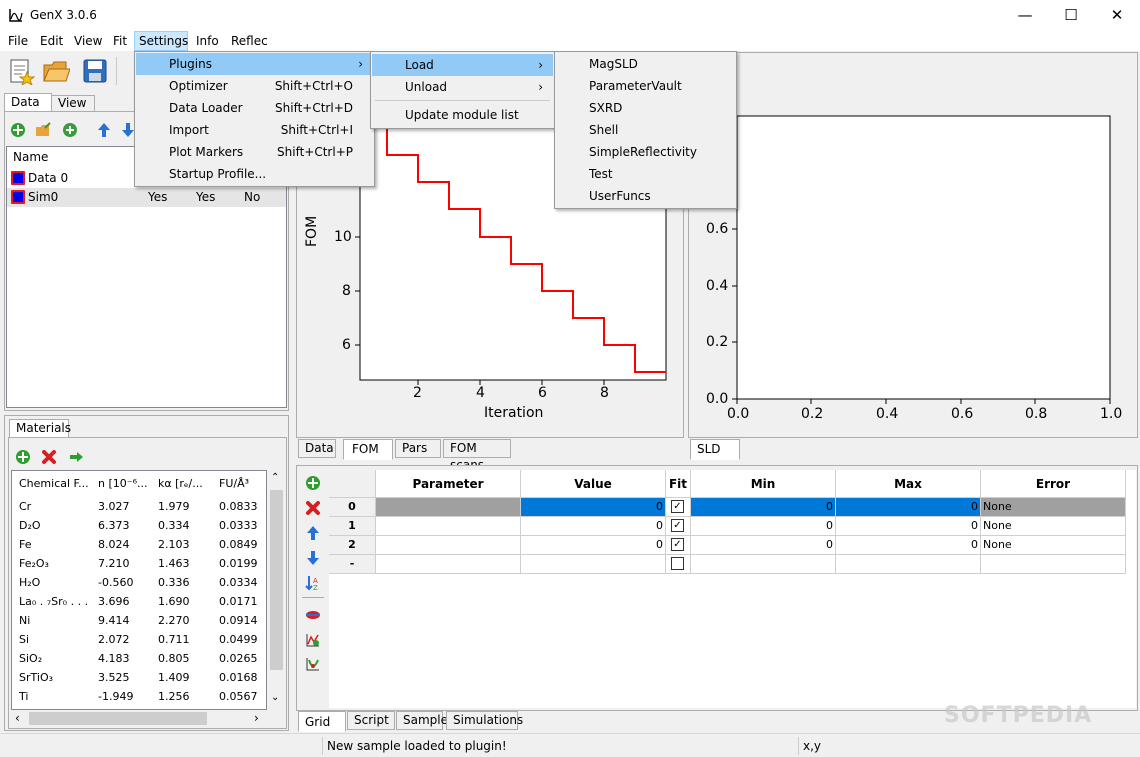  What do you see at coordinates (70, 130) in the screenshot?
I see `calc-data-icon` at bounding box center [70, 130].